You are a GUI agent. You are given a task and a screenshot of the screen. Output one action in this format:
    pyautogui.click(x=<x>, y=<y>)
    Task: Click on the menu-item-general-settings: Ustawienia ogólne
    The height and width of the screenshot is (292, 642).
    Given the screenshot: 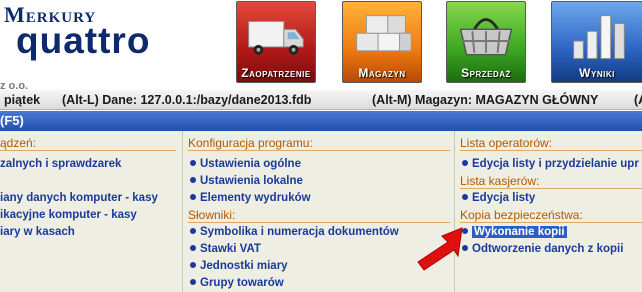 What is the action you would take?
    pyautogui.click(x=245, y=164)
    